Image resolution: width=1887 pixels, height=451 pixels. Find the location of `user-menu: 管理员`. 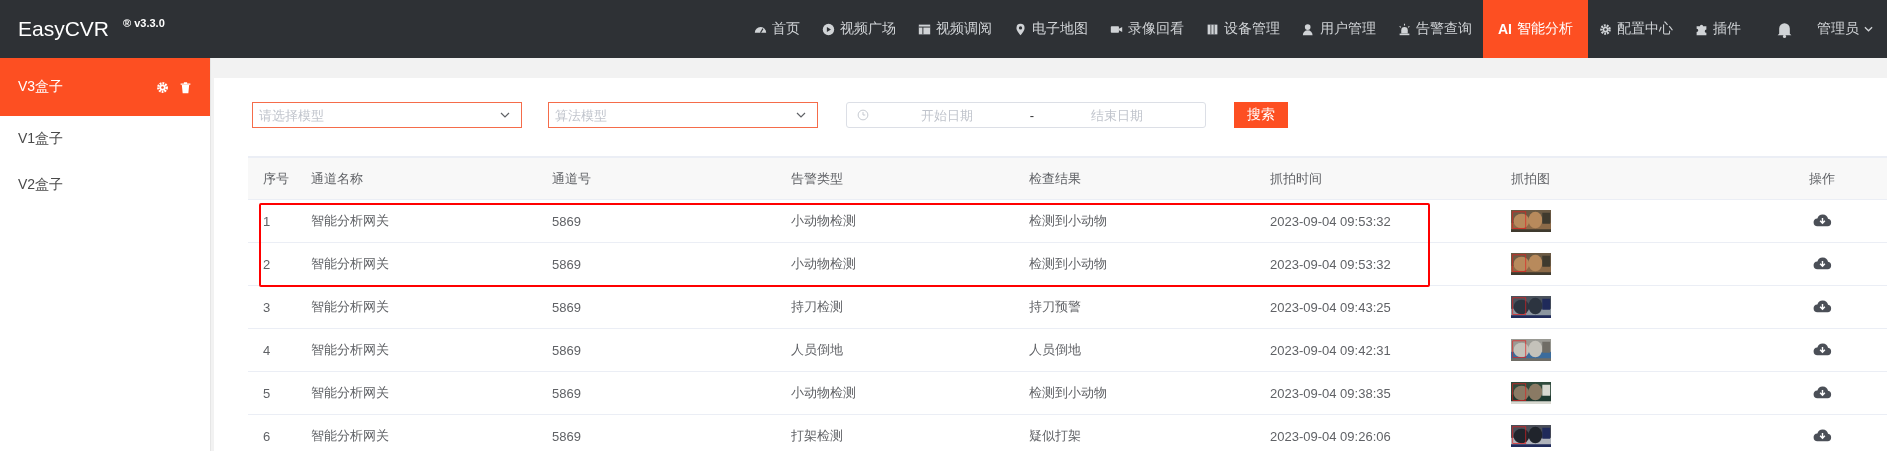

user-menu: 管理员 is located at coordinates (1845, 29).